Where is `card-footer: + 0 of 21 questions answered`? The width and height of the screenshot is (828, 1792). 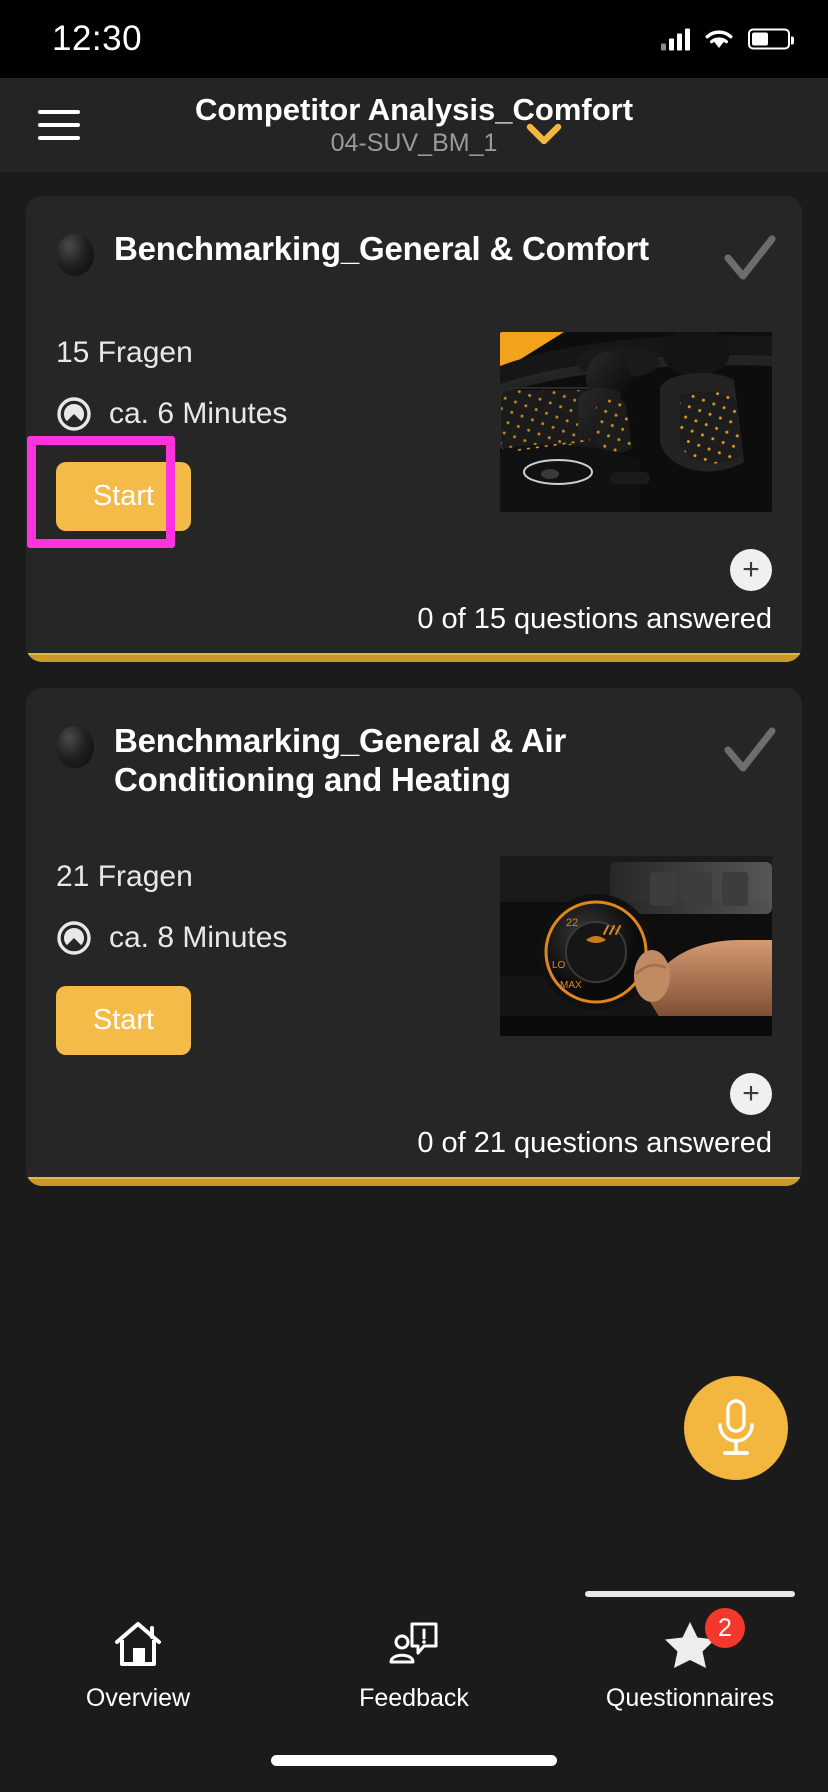
card-footer: + 0 of 21 questions answered is located at coordinates (414, 1120).